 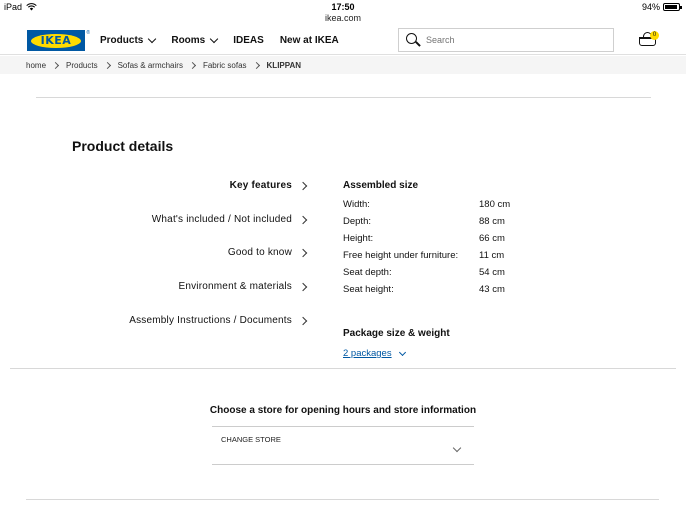 I want to click on packages-link: 2 packages, so click(x=374, y=353).